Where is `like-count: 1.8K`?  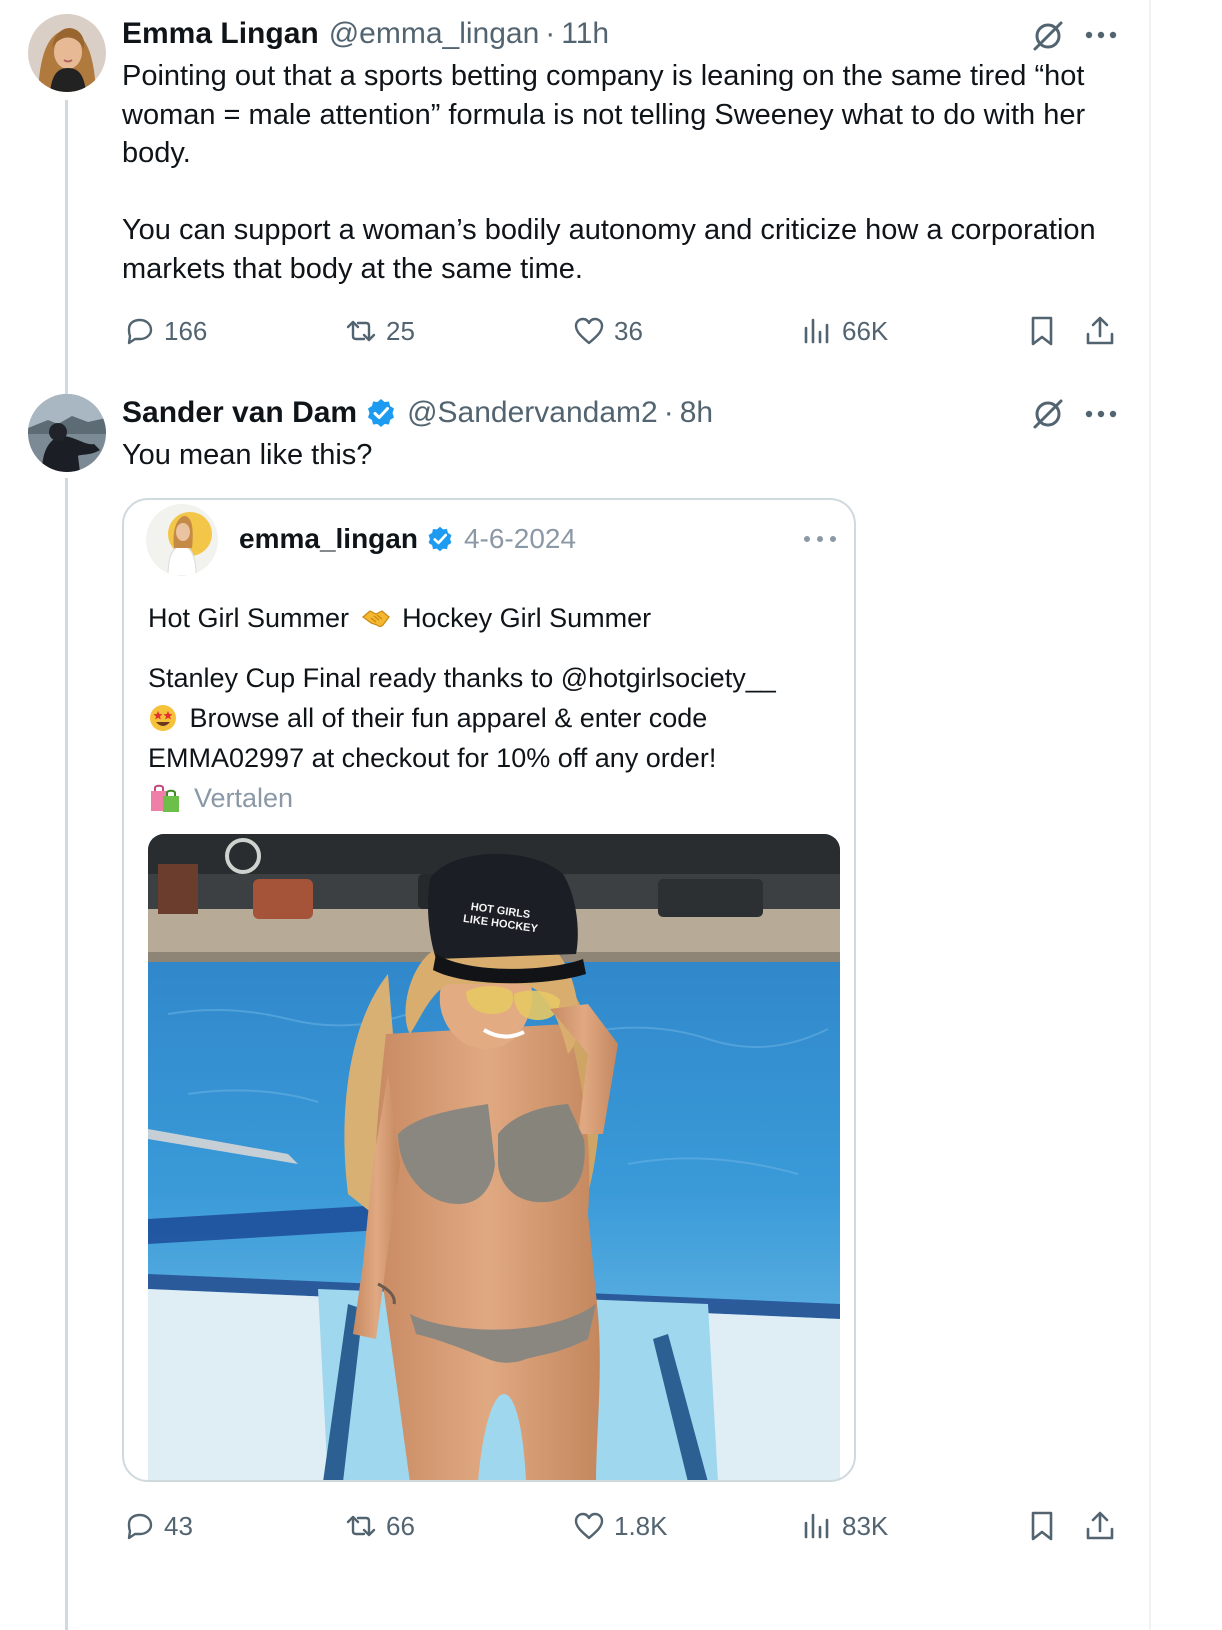 like-count: 1.8K is located at coordinates (641, 1525).